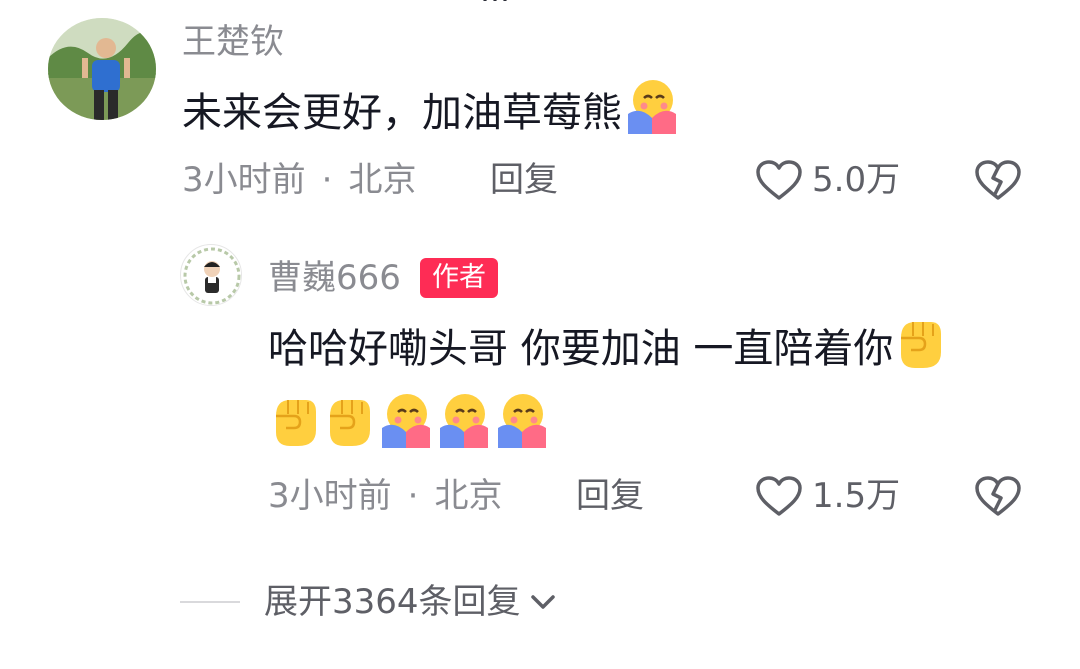  I want to click on comment-time: 3小时前, so click(244, 180).